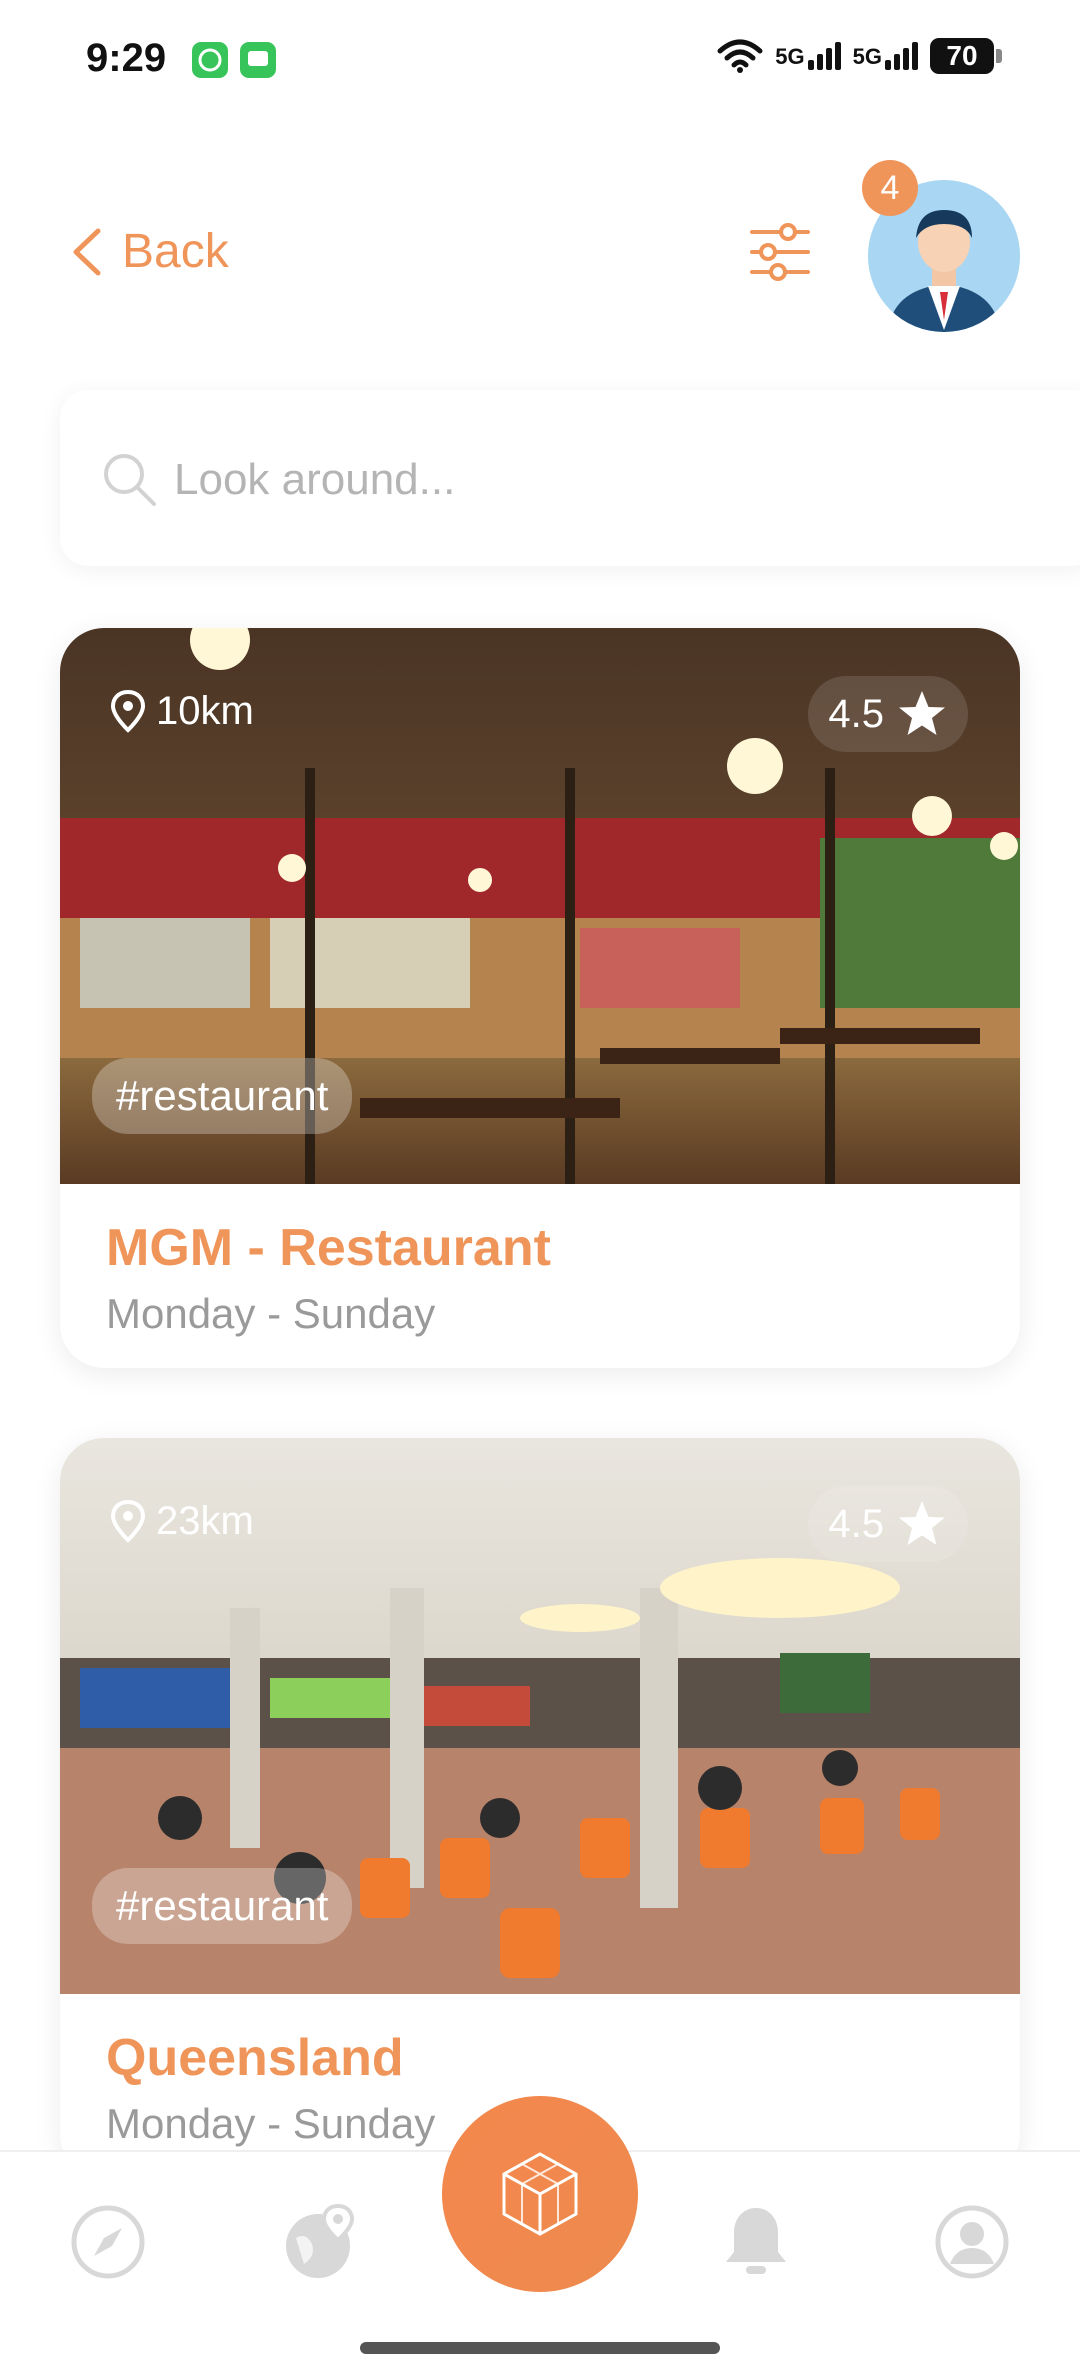  I want to click on signal-5g-2: 5G, so click(885, 56).